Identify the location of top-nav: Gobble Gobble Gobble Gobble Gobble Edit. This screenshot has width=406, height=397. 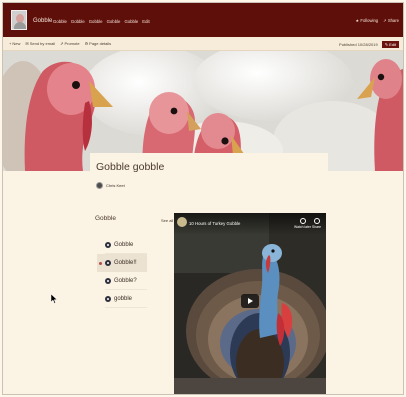
(101, 21).